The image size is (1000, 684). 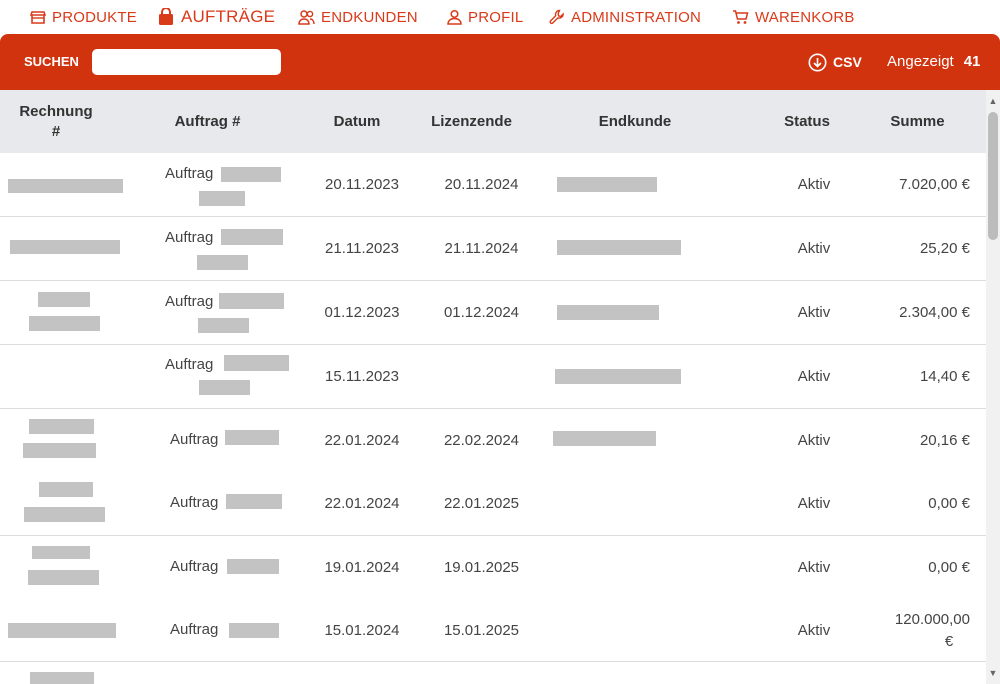 I want to click on user-icon, so click(x=454, y=17).